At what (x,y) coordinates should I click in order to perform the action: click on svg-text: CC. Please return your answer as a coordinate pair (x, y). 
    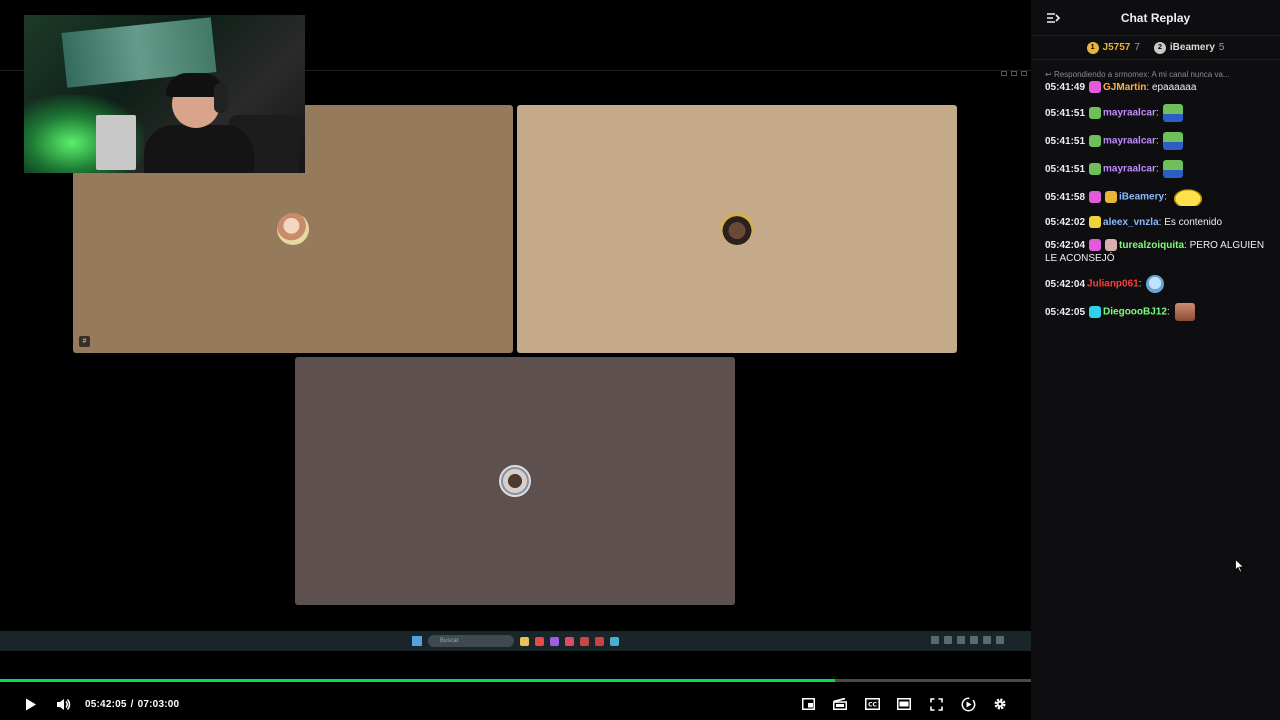
    Looking at the image, I should click on (872, 705).